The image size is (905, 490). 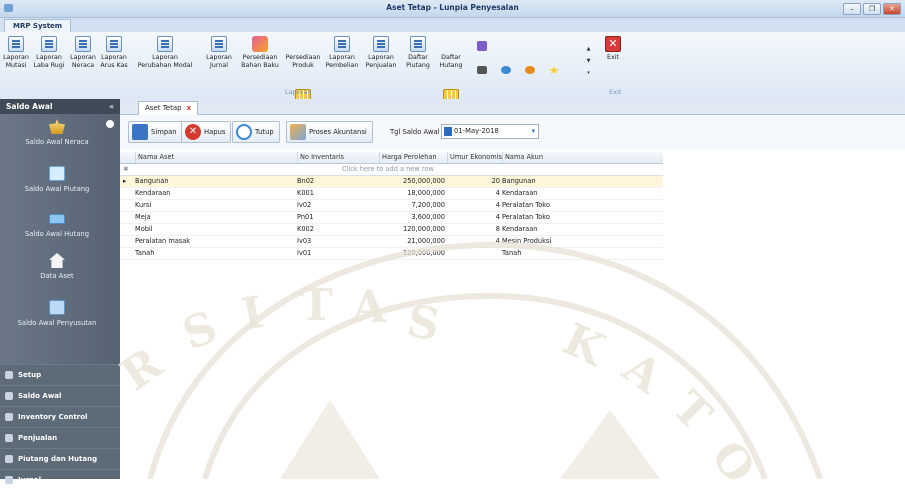 I want to click on ribbon-perubahan-modal-button: Laporan Perubahan Modal, so click(x=165, y=52).